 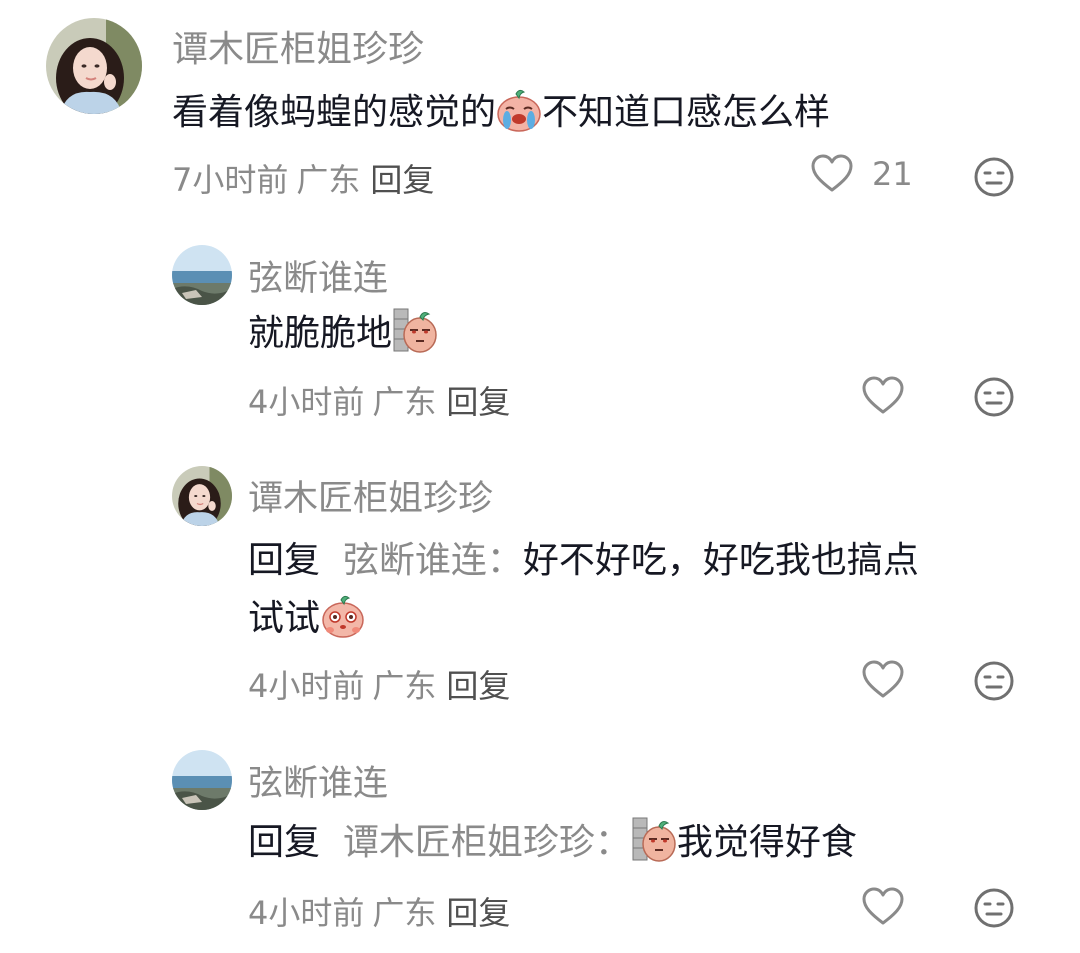 What do you see at coordinates (519, 108) in the screenshot?
I see `crying-potato-sticker` at bounding box center [519, 108].